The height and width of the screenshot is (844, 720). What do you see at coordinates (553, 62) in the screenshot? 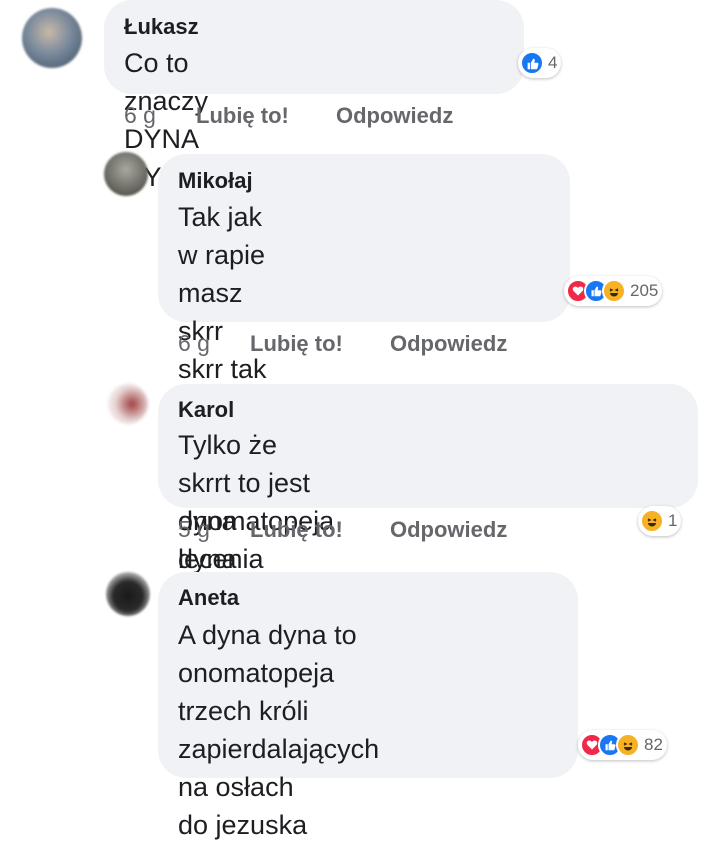
I see `reaction-count: 4` at bounding box center [553, 62].